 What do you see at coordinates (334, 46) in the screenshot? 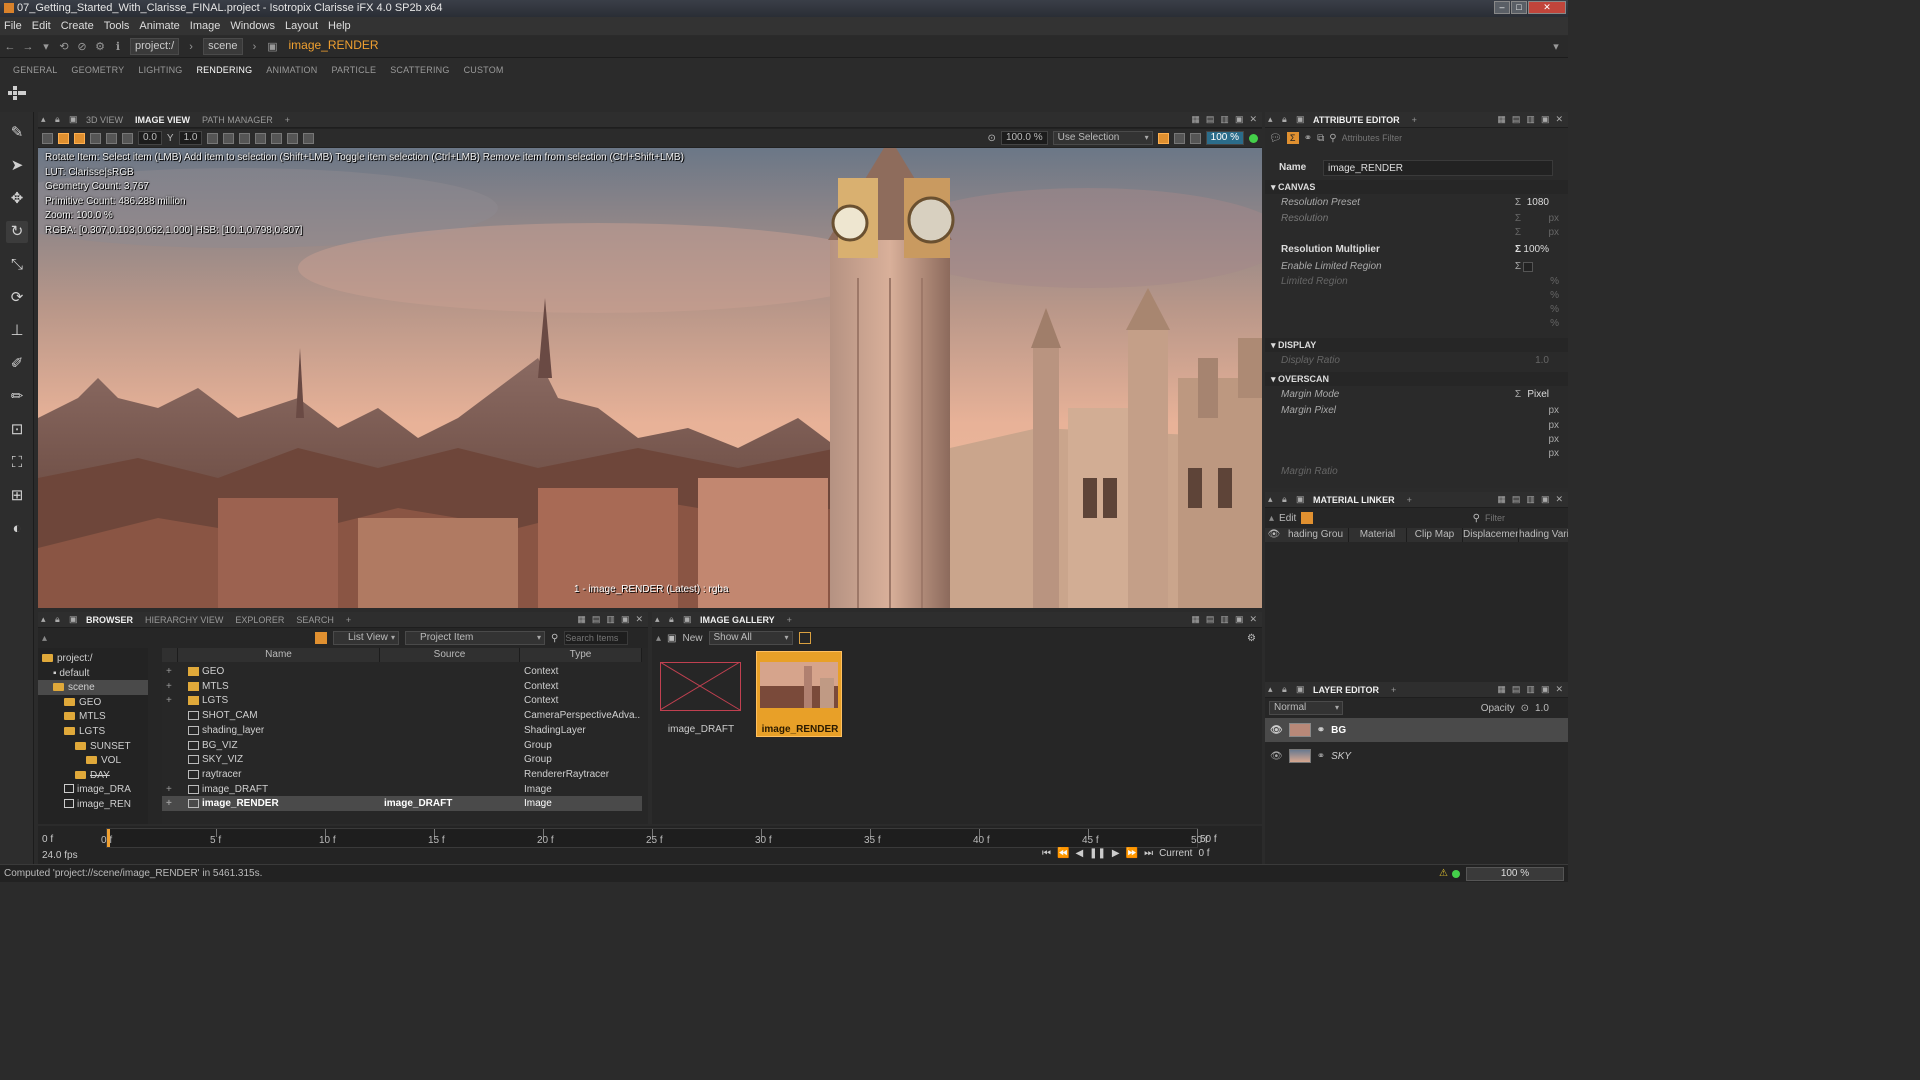
I see `breadcrumb-current: image_RENDER` at bounding box center [334, 46].